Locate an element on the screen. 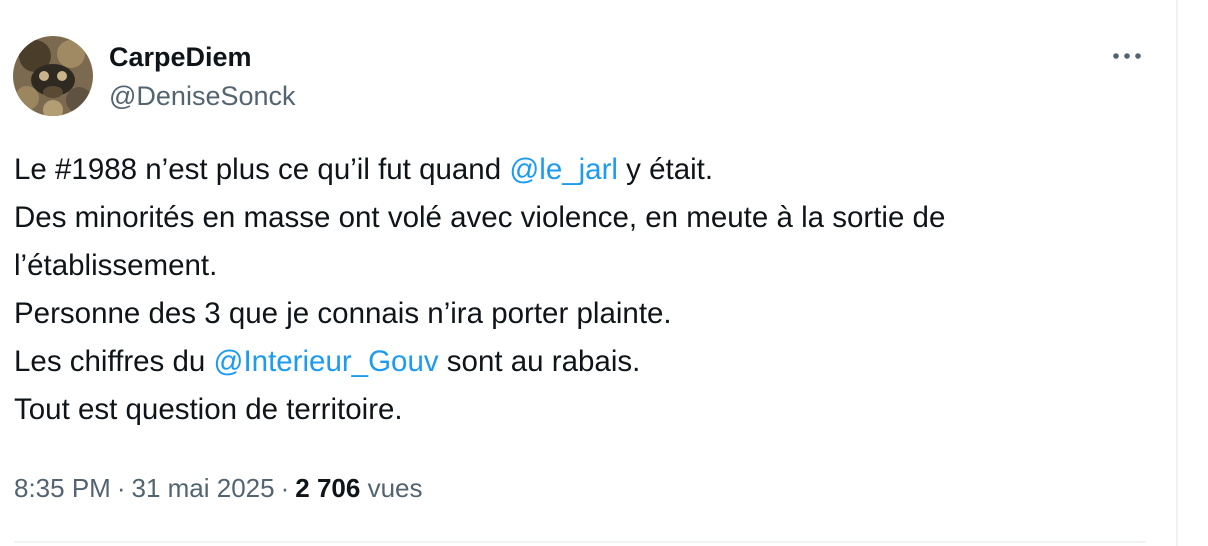 The height and width of the screenshot is (546, 1208). column-border is located at coordinates (1177, 273).